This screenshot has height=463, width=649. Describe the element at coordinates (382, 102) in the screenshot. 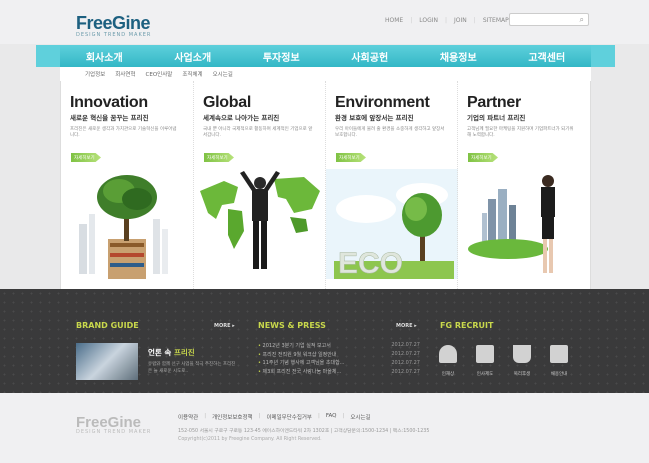

I see `feature-title: Environment` at that location.